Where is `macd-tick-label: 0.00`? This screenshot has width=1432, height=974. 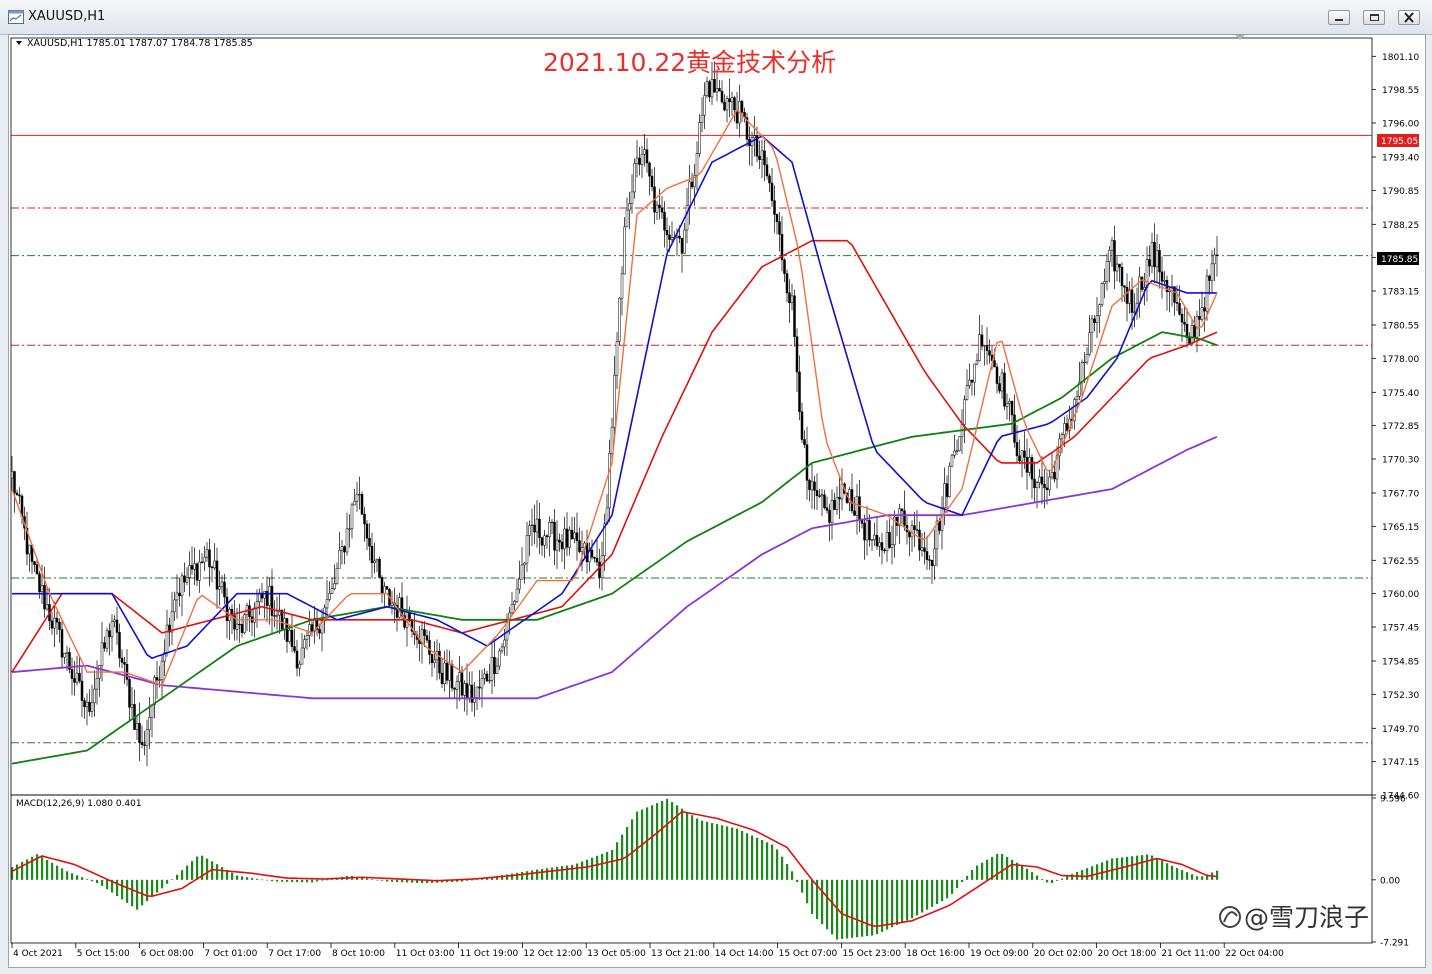 macd-tick-label: 0.00 is located at coordinates (1390, 881).